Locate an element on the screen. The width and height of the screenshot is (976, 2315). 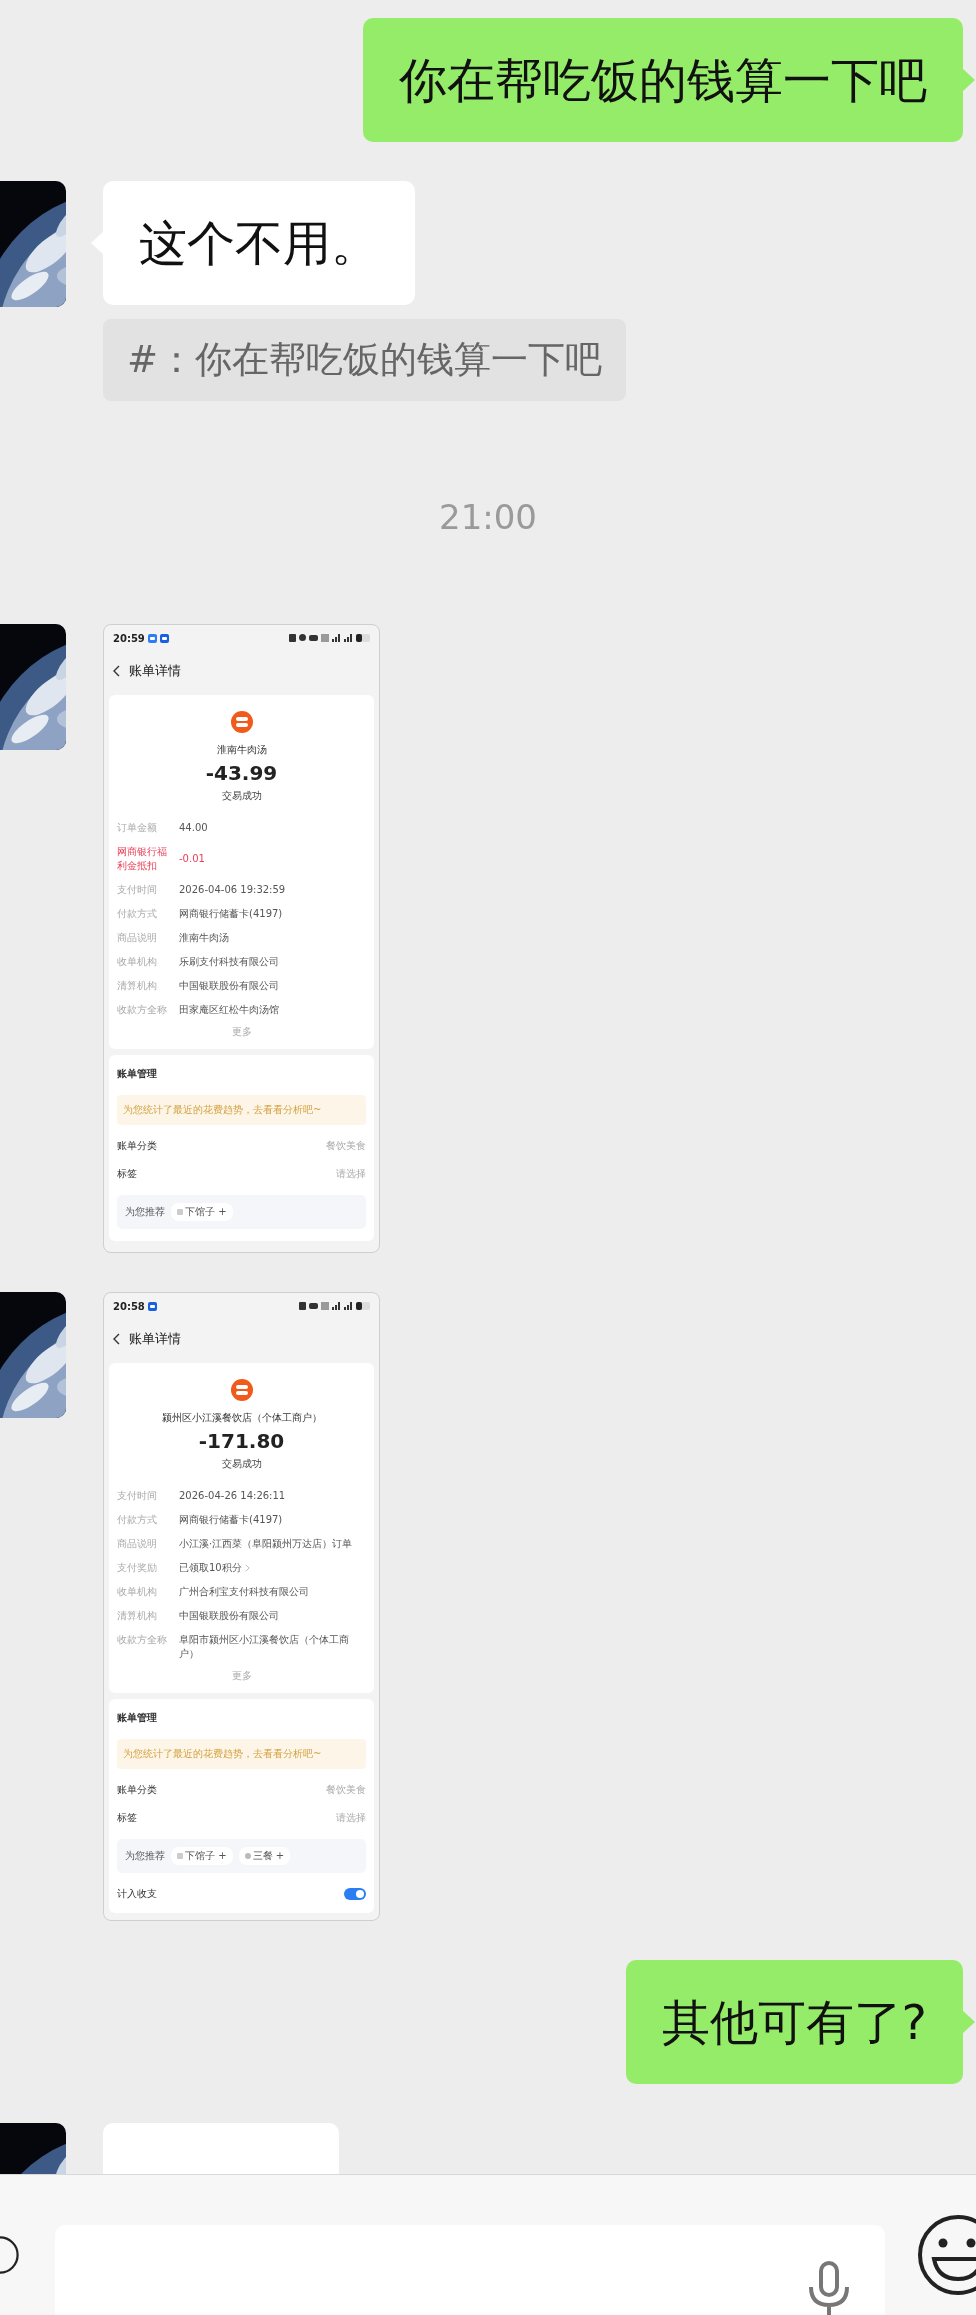
merchant-name: 淮南牛肉汤 is located at coordinates (241, 750).